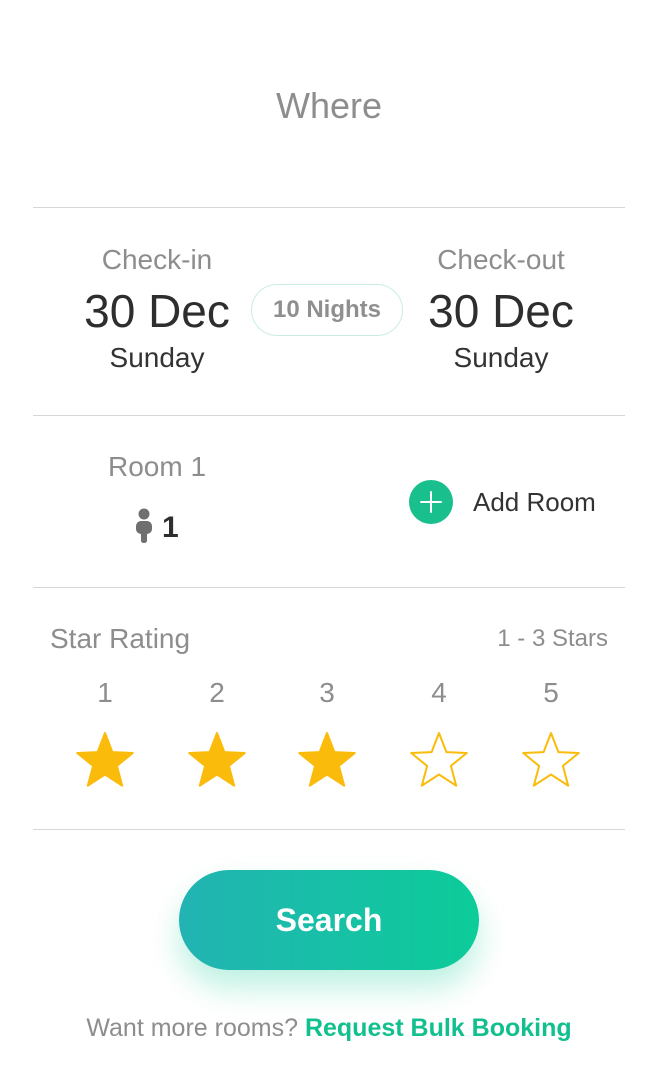 Image resolution: width=658 pixels, height=1088 pixels. I want to click on add-room-button: Add Room, so click(502, 502).